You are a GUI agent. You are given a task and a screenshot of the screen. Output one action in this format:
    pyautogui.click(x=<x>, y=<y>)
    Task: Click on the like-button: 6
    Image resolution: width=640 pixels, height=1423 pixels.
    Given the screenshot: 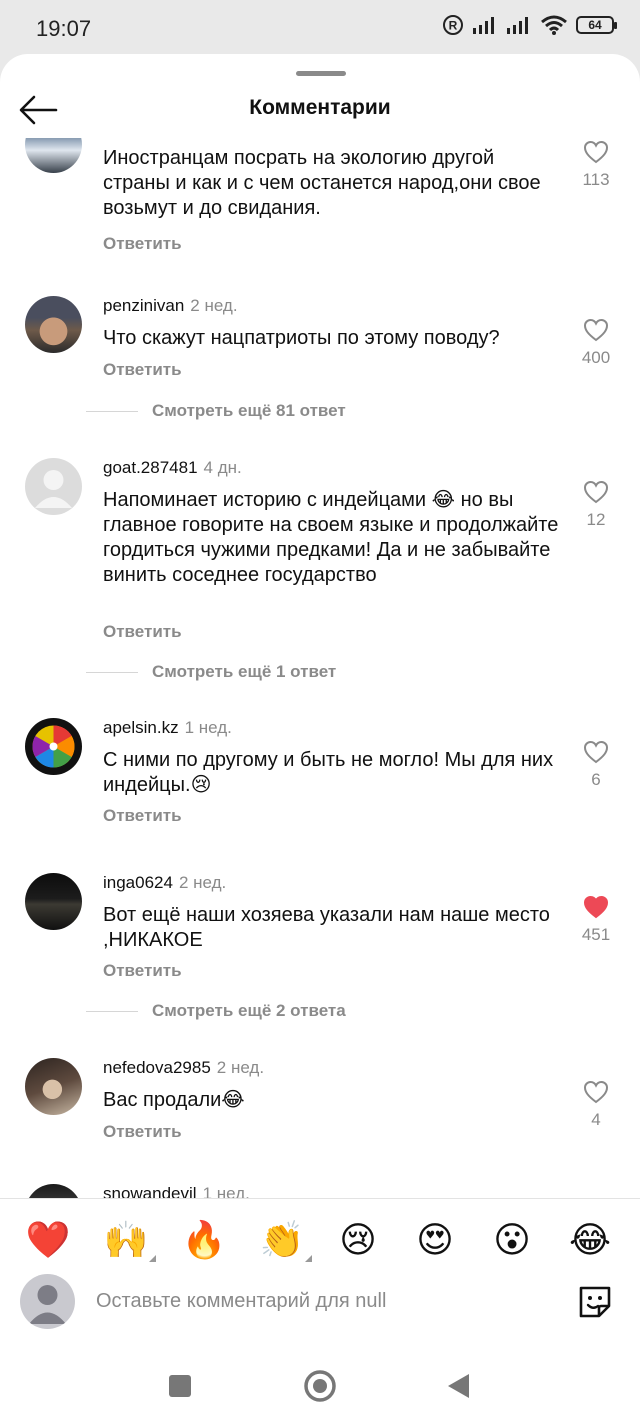 What is the action you would take?
    pyautogui.click(x=596, y=765)
    